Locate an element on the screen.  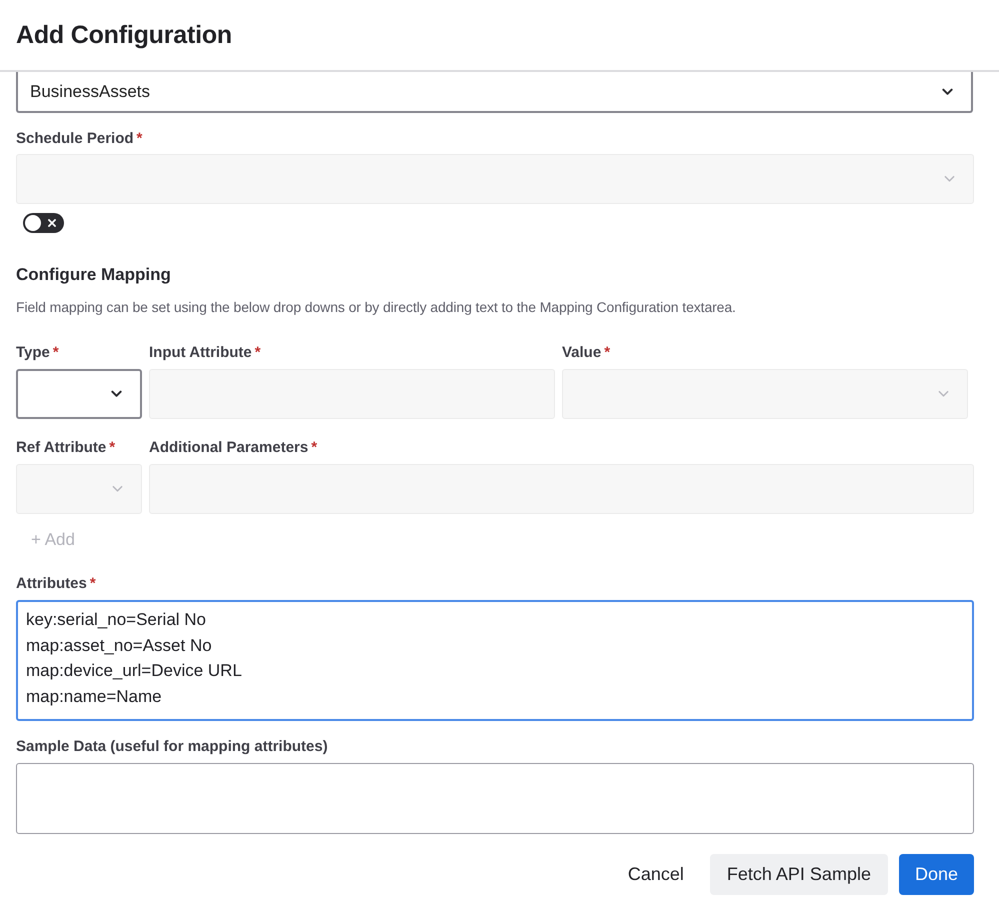
field-label: Type is located at coordinates (33, 352).